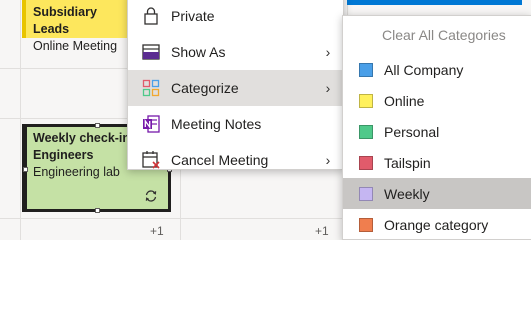 This screenshot has width=531, height=322. What do you see at coordinates (437, 35) in the screenshot?
I see `clear-all-categories-button: Clear All Categories` at bounding box center [437, 35].